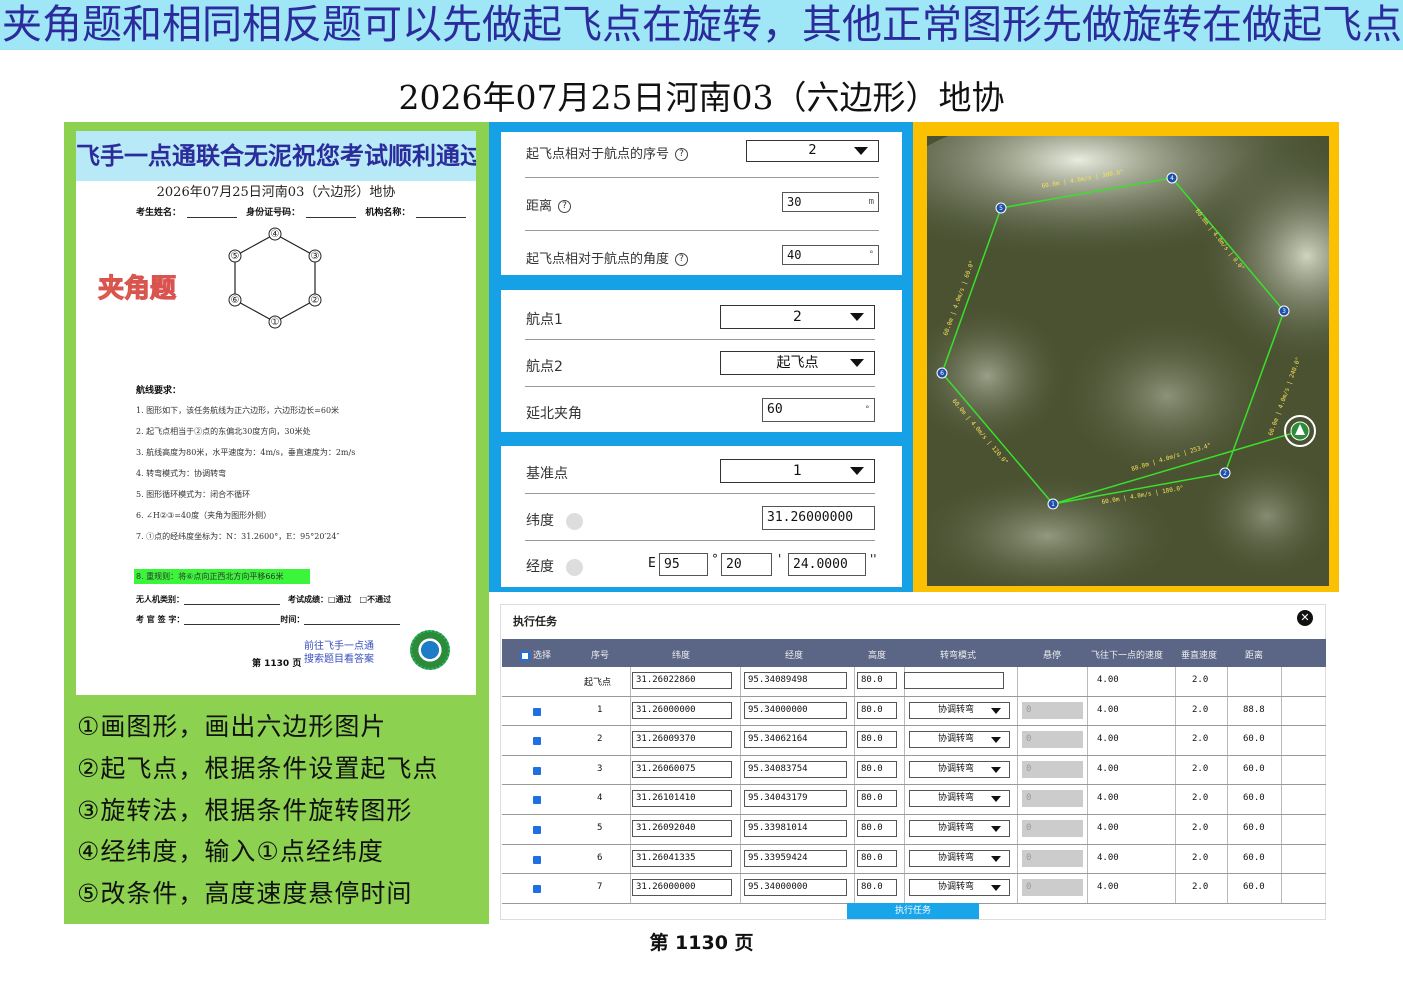  I want to click on distance-label: 距离?, so click(549, 204).